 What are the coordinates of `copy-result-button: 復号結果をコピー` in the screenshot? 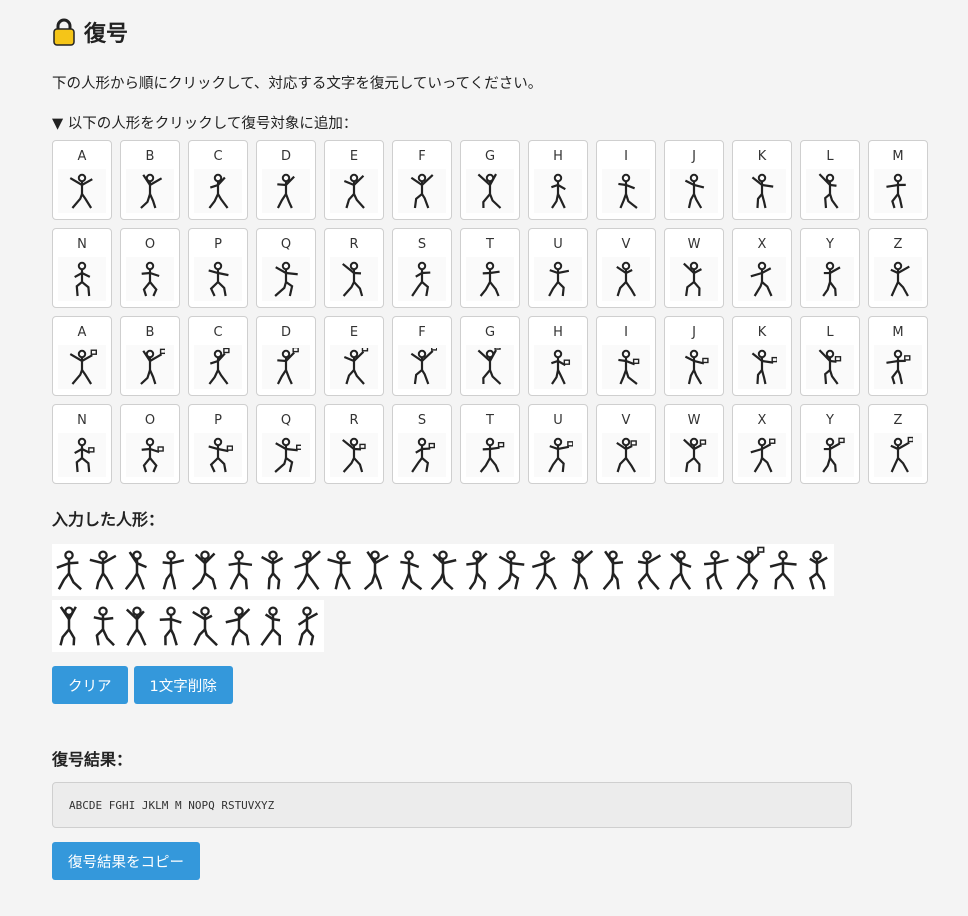 It's located at (126, 861).